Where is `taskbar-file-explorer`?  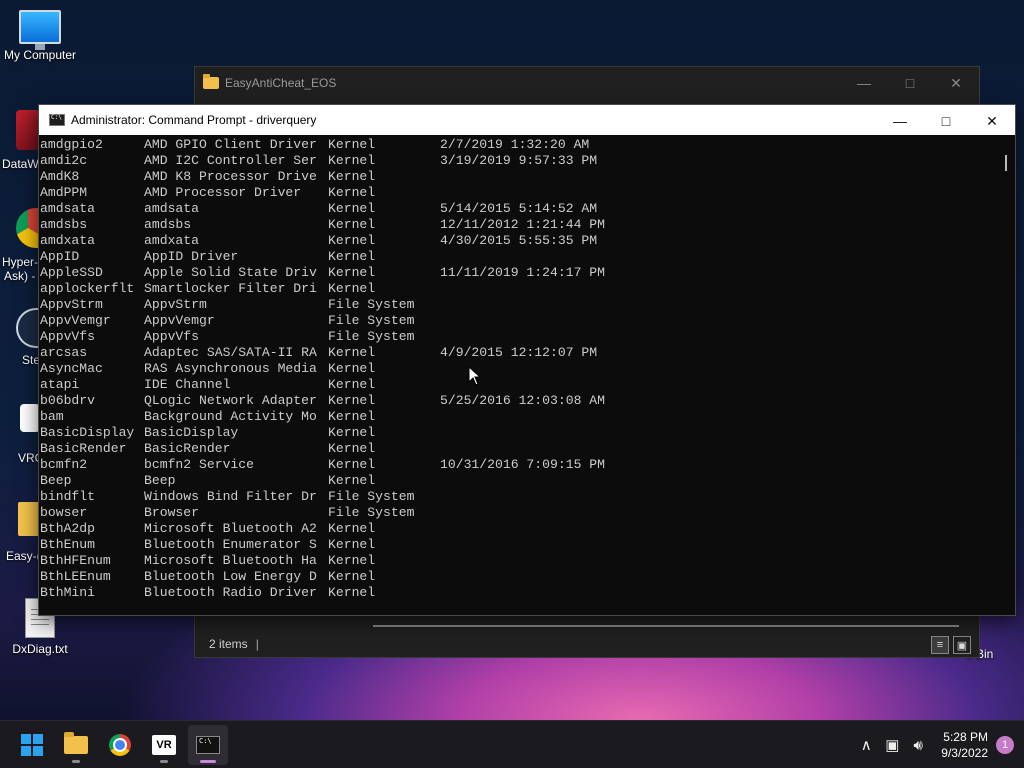
taskbar-file-explorer is located at coordinates (76, 745).